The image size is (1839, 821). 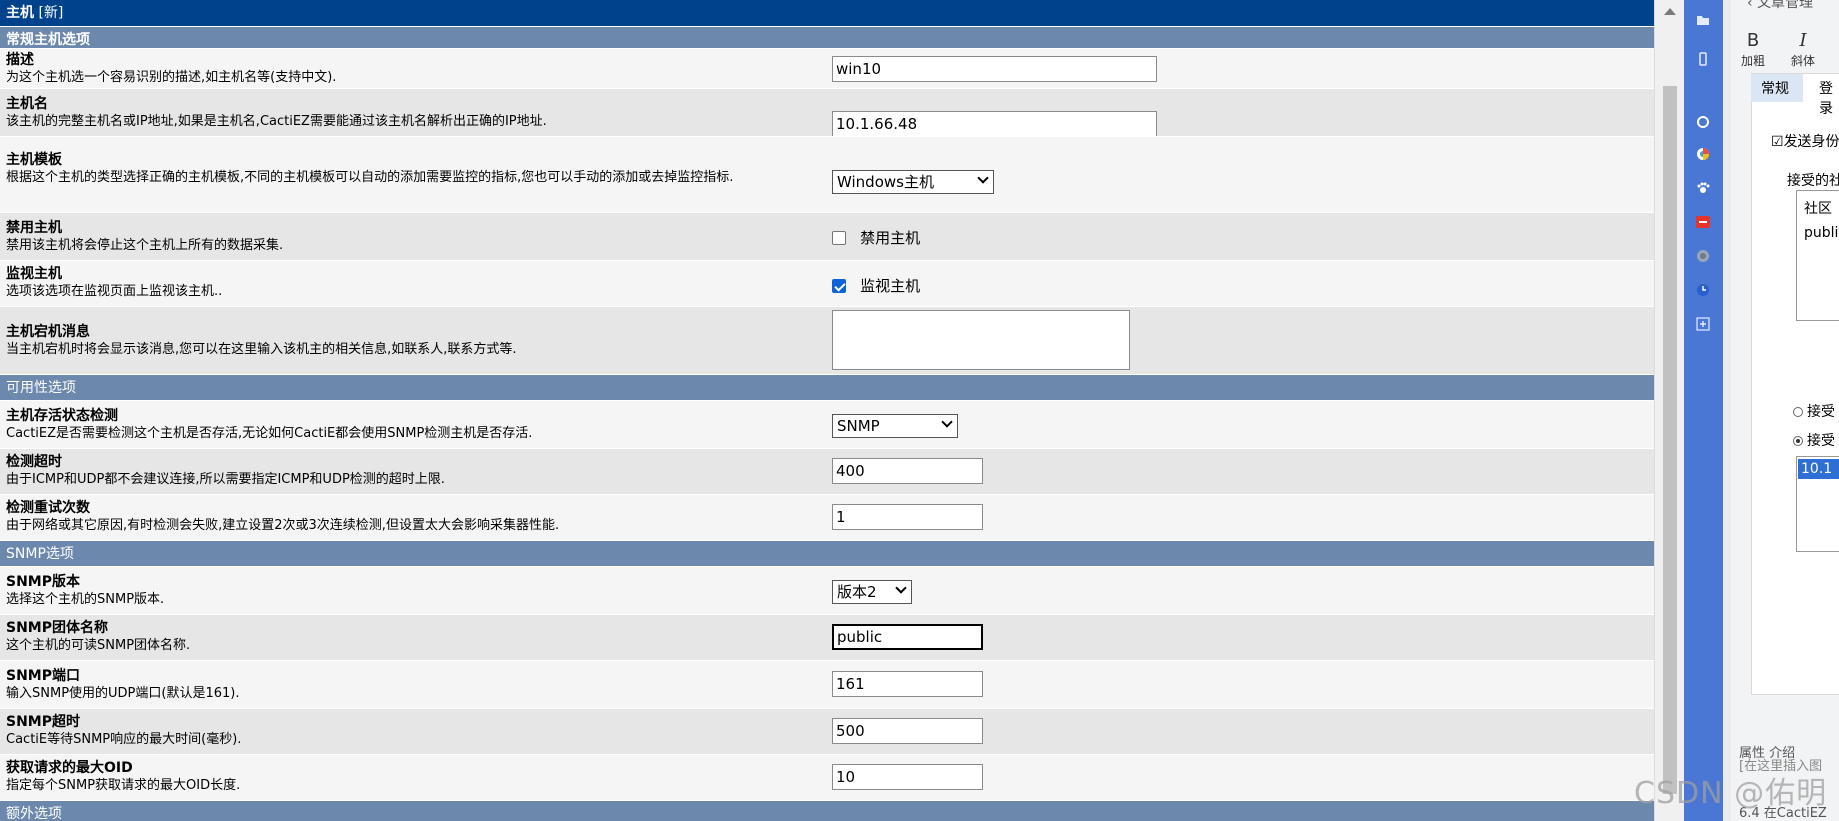 What do you see at coordinates (225, 479) in the screenshot?
I see `help-ping-timeout: 由于ICMP和UDP都不会建议连接,所以需要指定ICMP和UDP检测的超时上限.` at bounding box center [225, 479].